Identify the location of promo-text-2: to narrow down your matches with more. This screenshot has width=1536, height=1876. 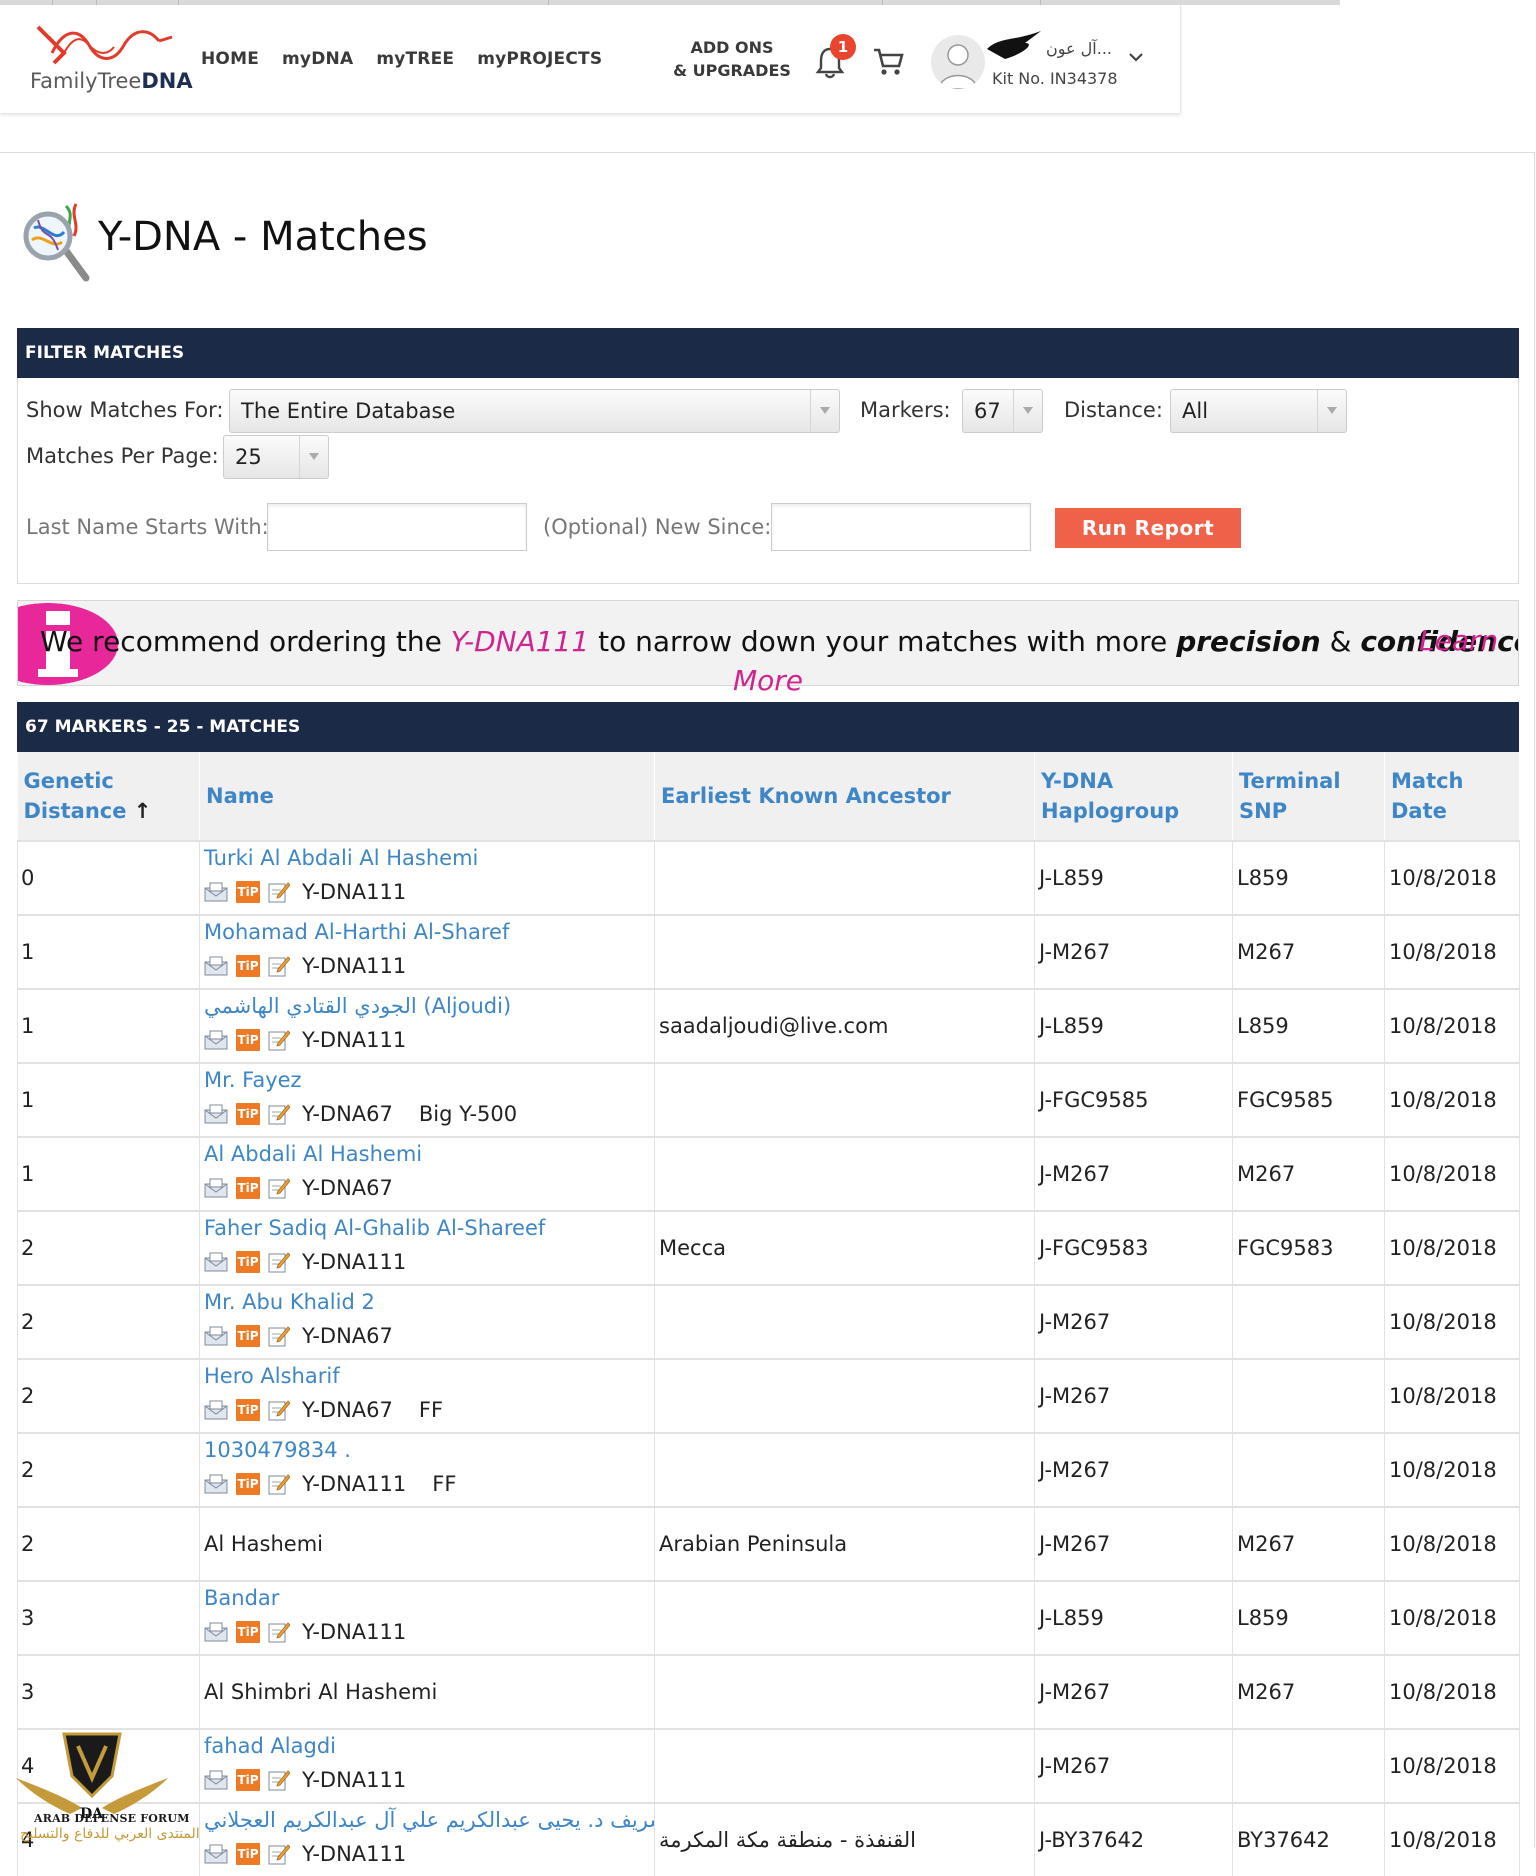
(883, 641).